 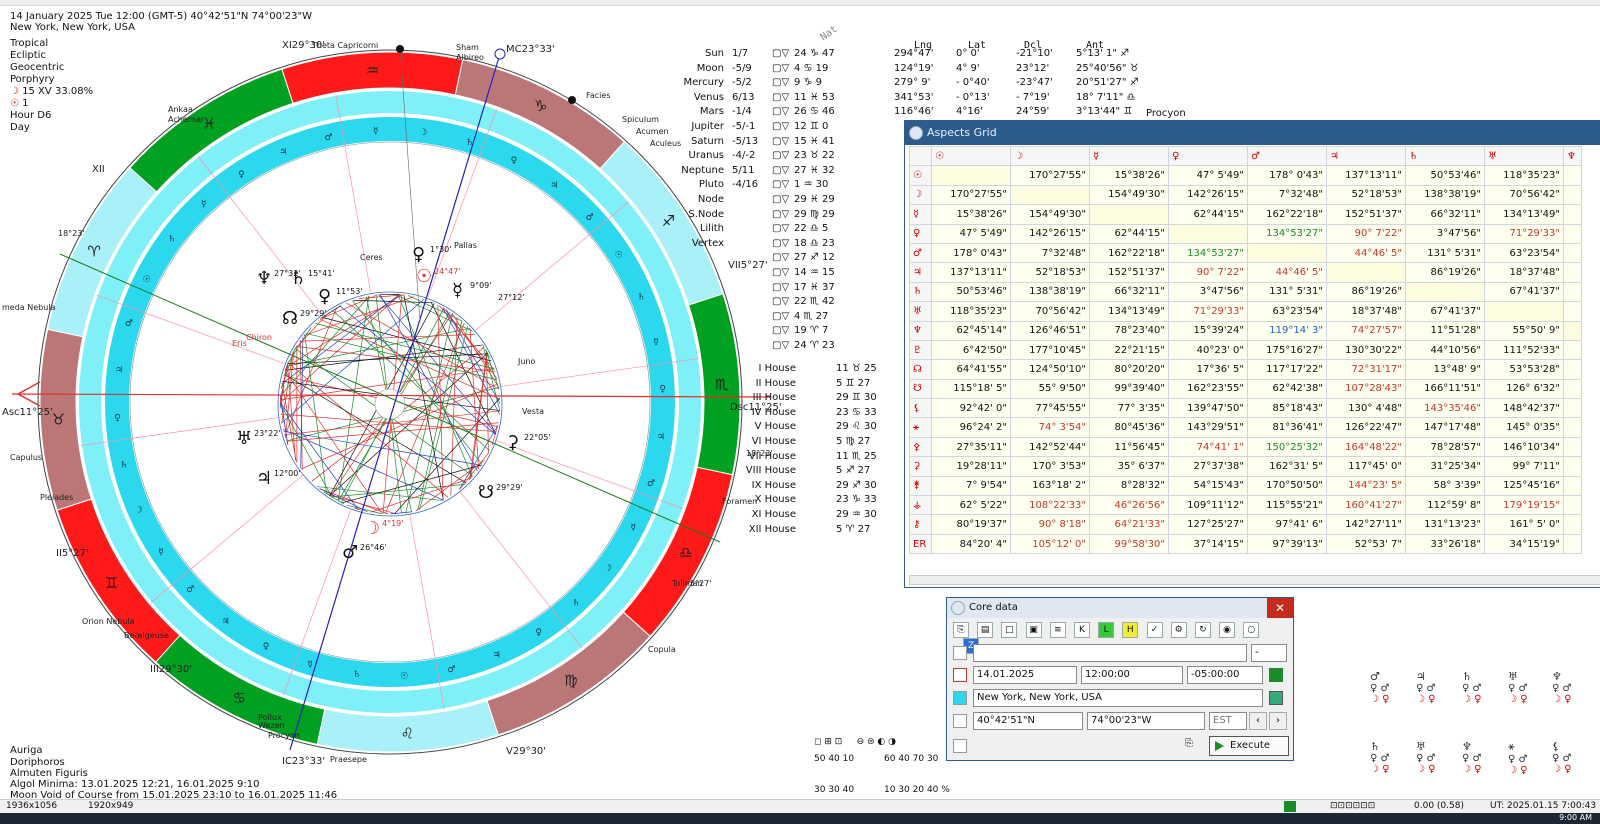 What do you see at coordinates (1050, 369) in the screenshot?
I see `aspect-cell: 124°50'10"` at bounding box center [1050, 369].